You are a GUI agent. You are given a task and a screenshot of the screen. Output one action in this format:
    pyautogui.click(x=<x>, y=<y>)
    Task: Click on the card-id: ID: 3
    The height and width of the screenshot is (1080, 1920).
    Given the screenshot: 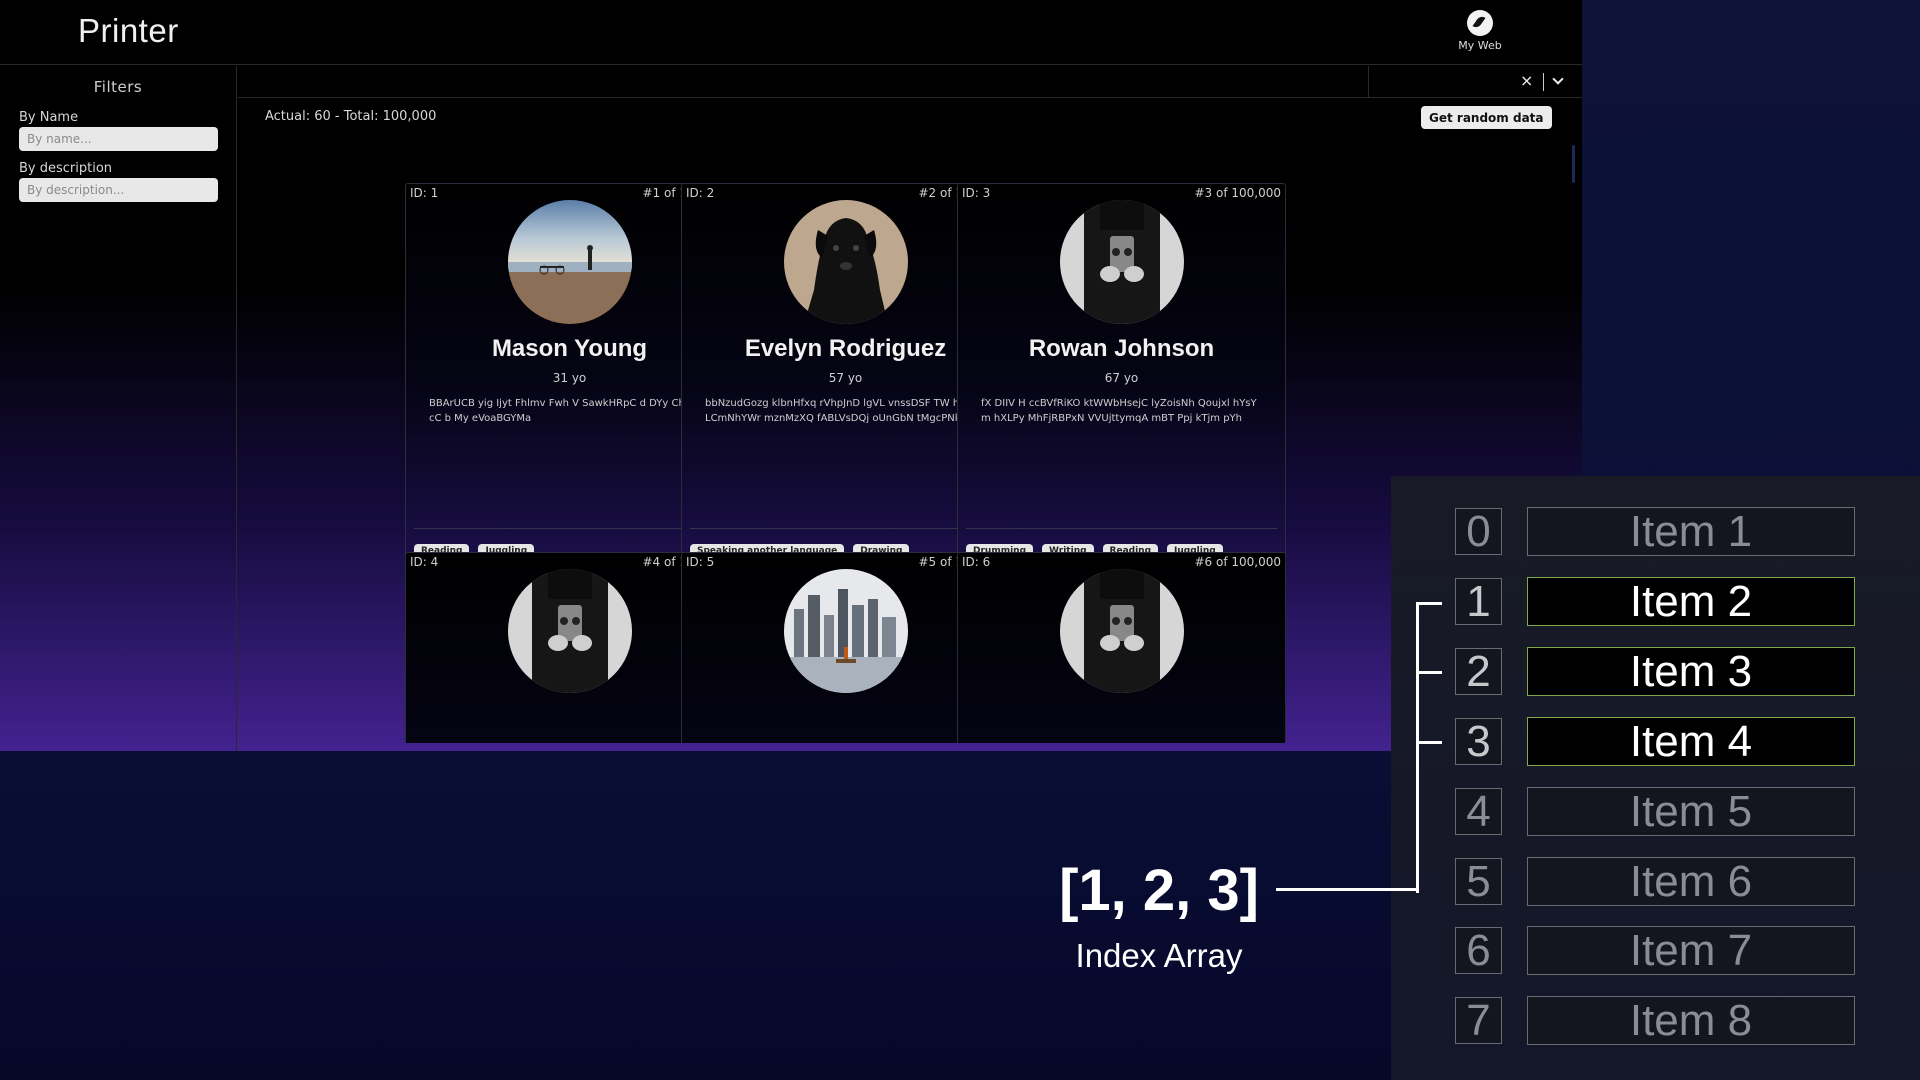 What is the action you would take?
    pyautogui.click(x=976, y=193)
    